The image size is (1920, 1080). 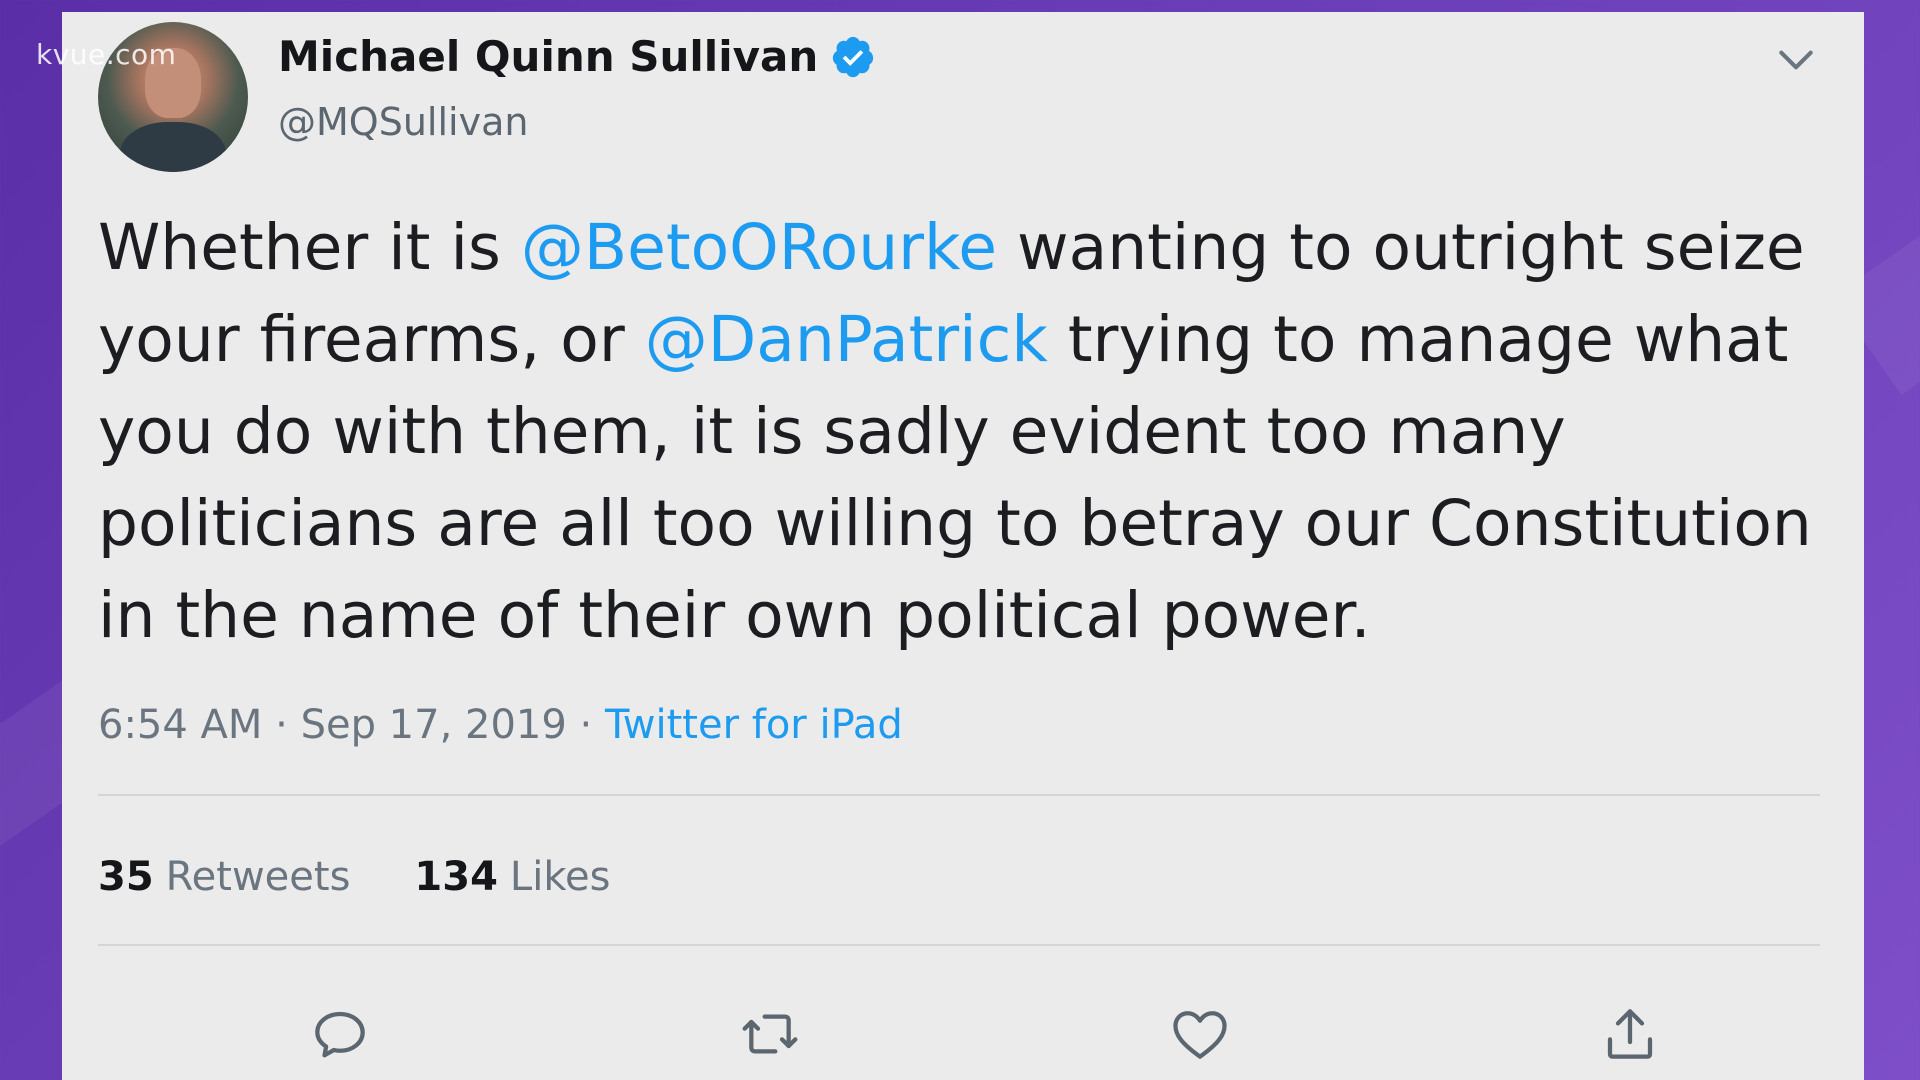 What do you see at coordinates (180, 725) in the screenshot?
I see `tweet-time: 6:54 AM` at bounding box center [180, 725].